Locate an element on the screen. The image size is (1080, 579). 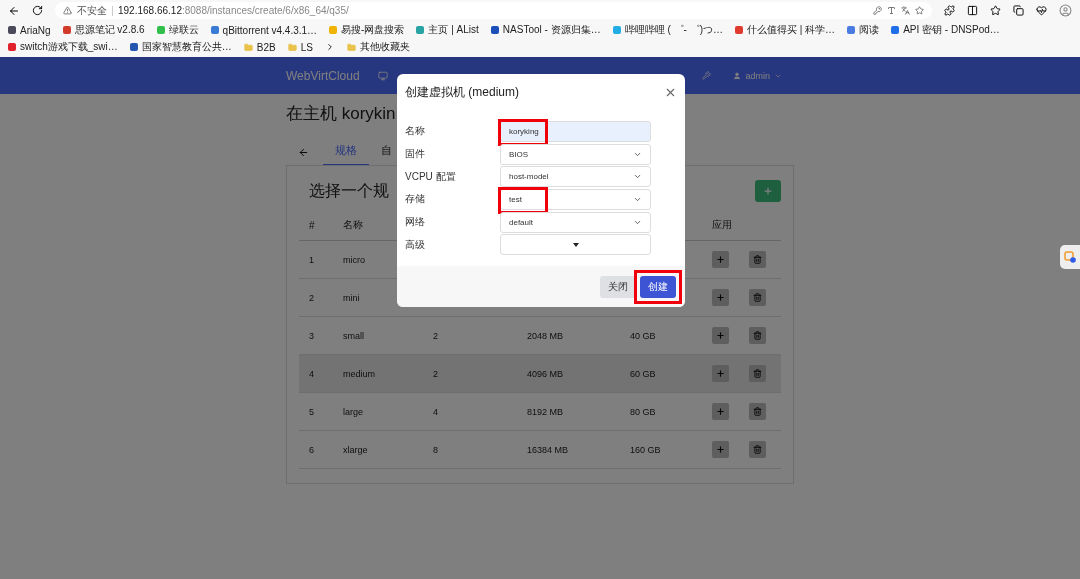
avatar-icon is located at coordinates (1065, 10).